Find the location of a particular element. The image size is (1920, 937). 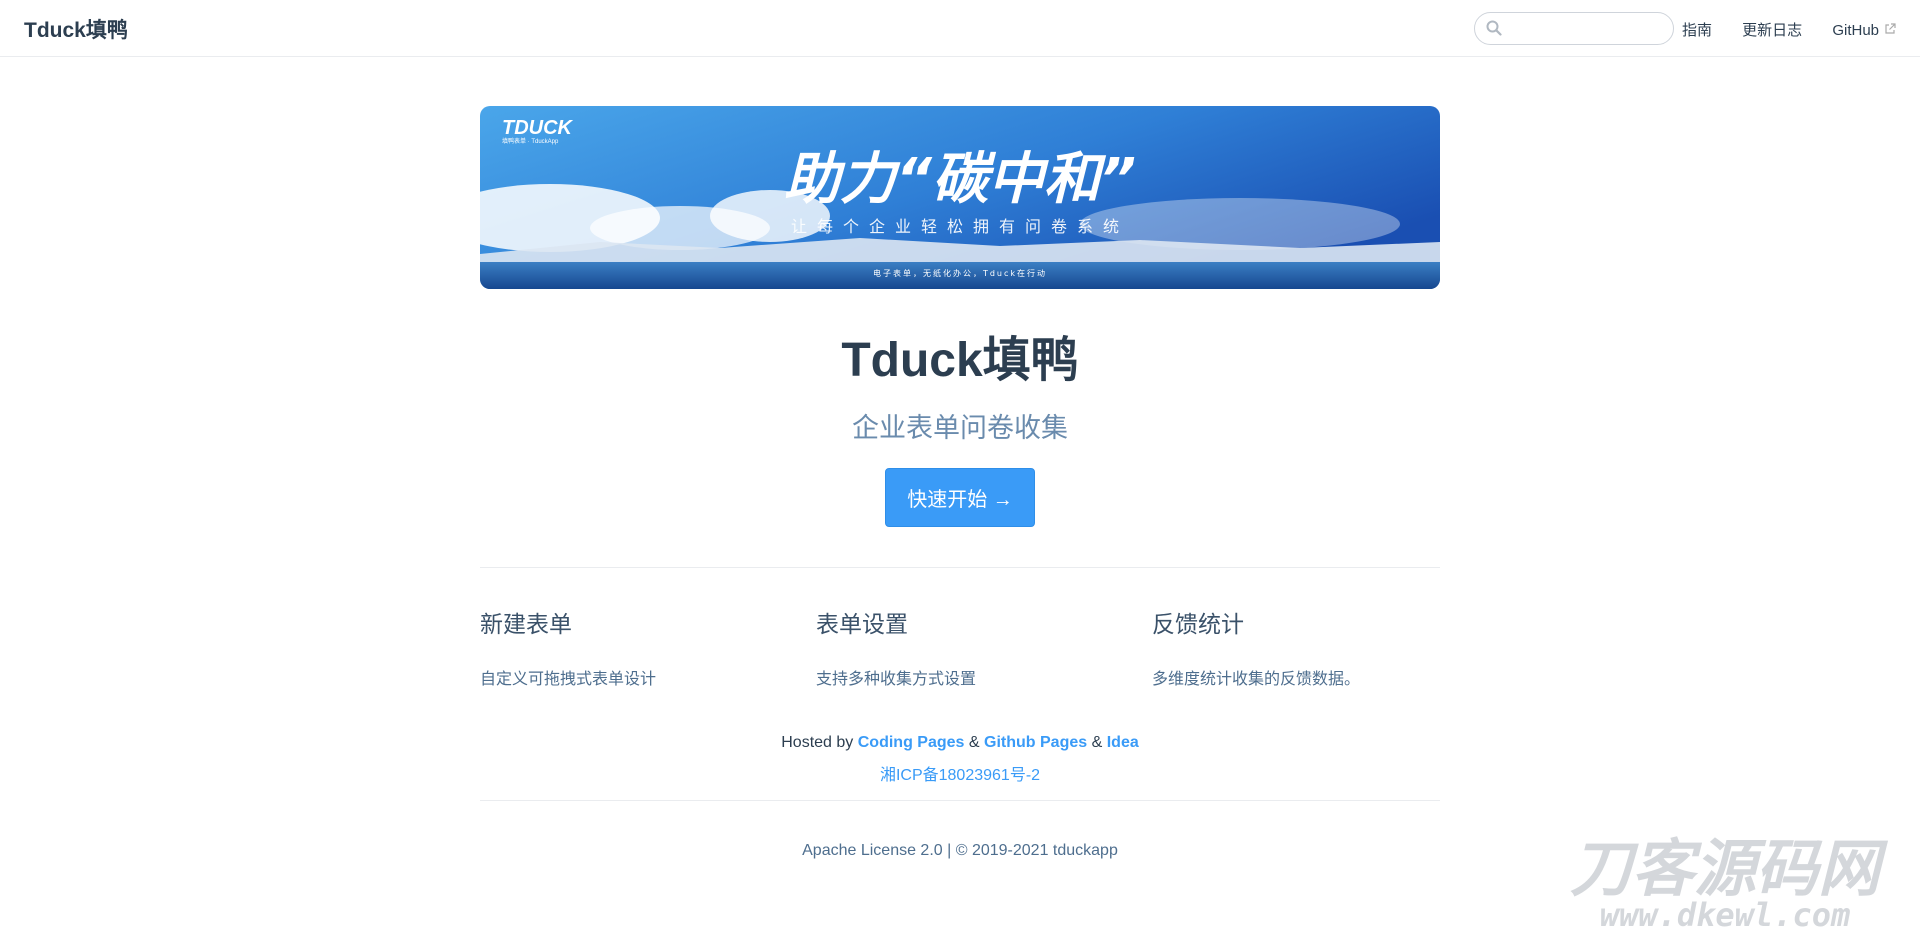

watermark-url: www.dkewl.com is located at coordinates (1725, 914).